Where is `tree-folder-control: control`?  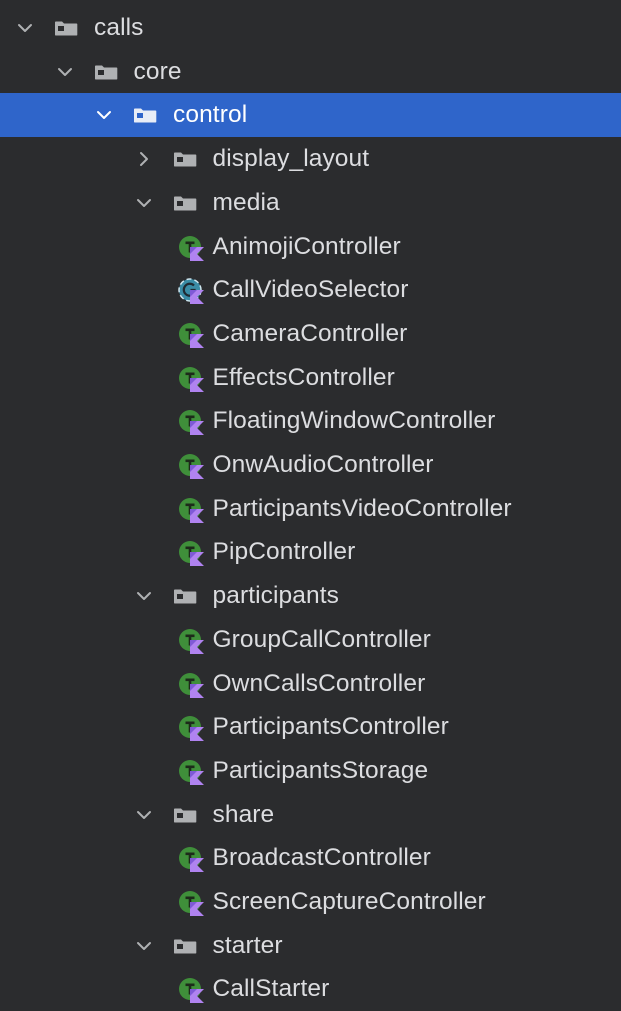 tree-folder-control: control is located at coordinates (310, 115).